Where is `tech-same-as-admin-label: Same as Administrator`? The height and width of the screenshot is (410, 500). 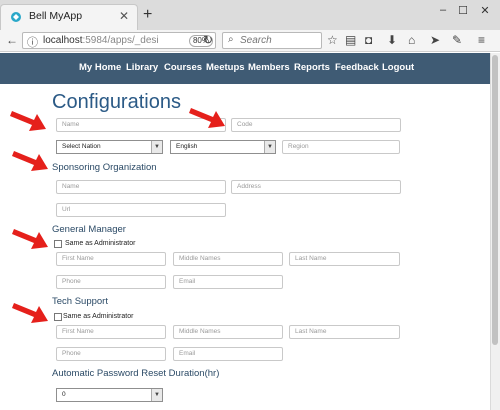
tech-same-as-admin-label: Same as Administrator is located at coordinates (98, 316).